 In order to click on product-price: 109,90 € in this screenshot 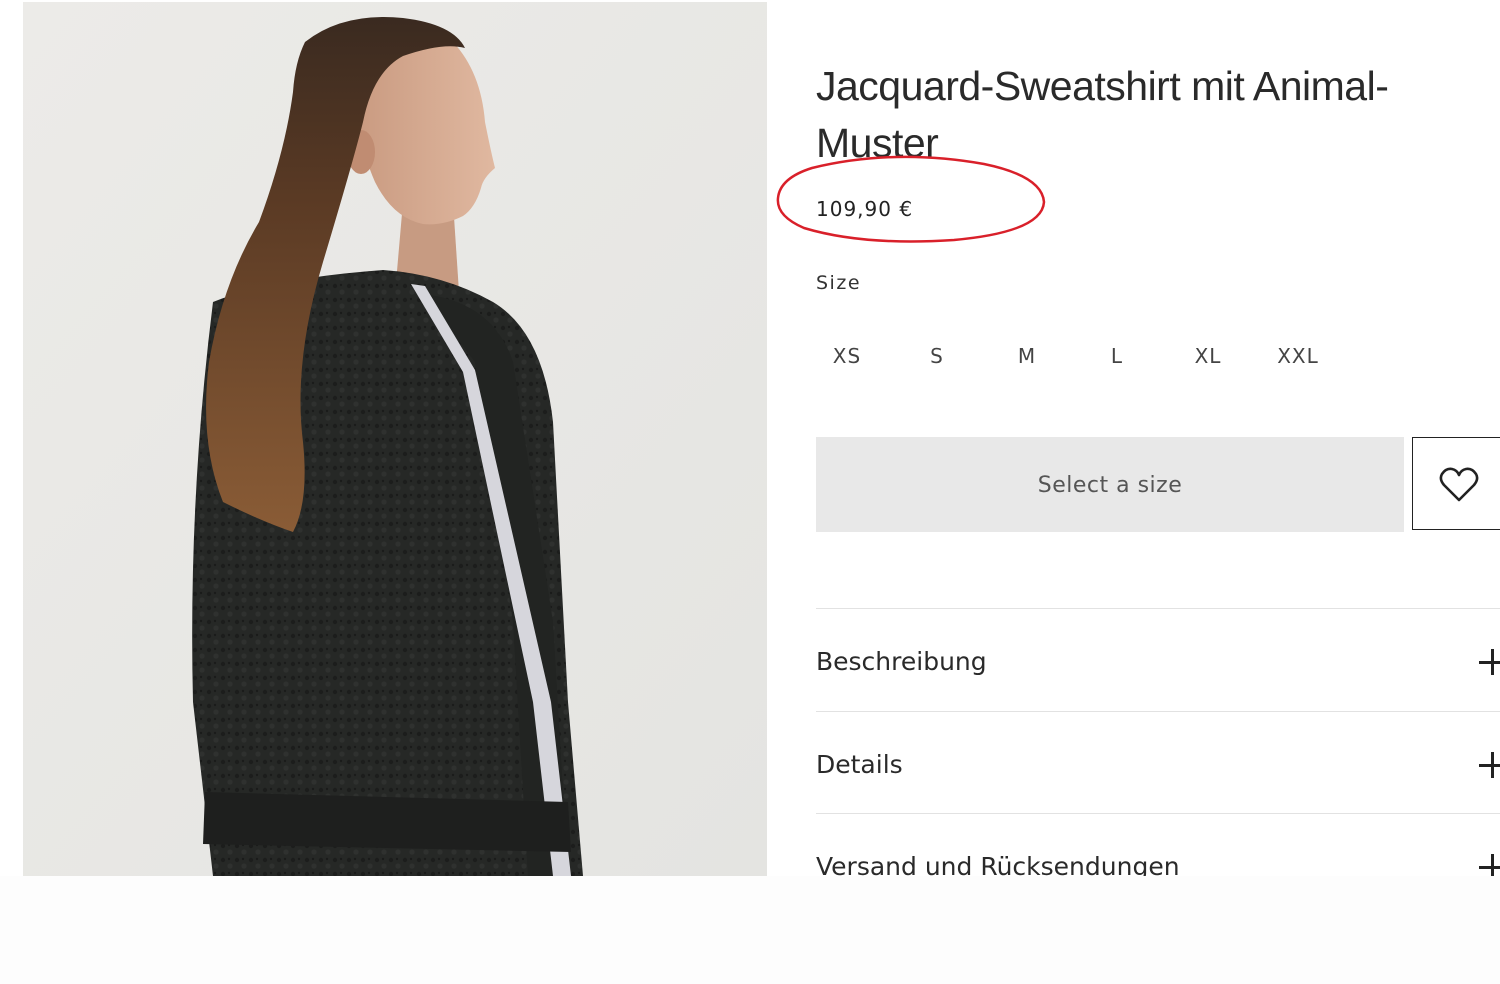, I will do `click(865, 209)`.